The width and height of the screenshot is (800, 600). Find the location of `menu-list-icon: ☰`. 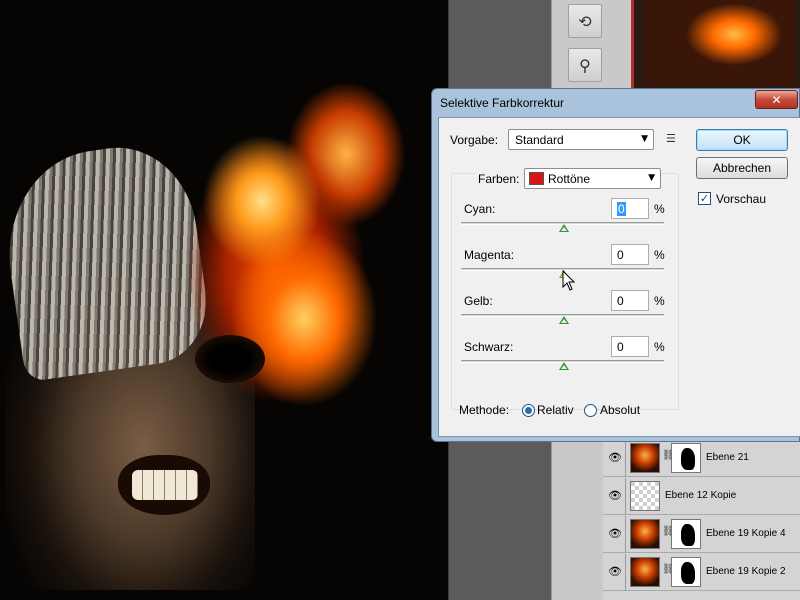

menu-list-icon: ☰ is located at coordinates (671, 138).